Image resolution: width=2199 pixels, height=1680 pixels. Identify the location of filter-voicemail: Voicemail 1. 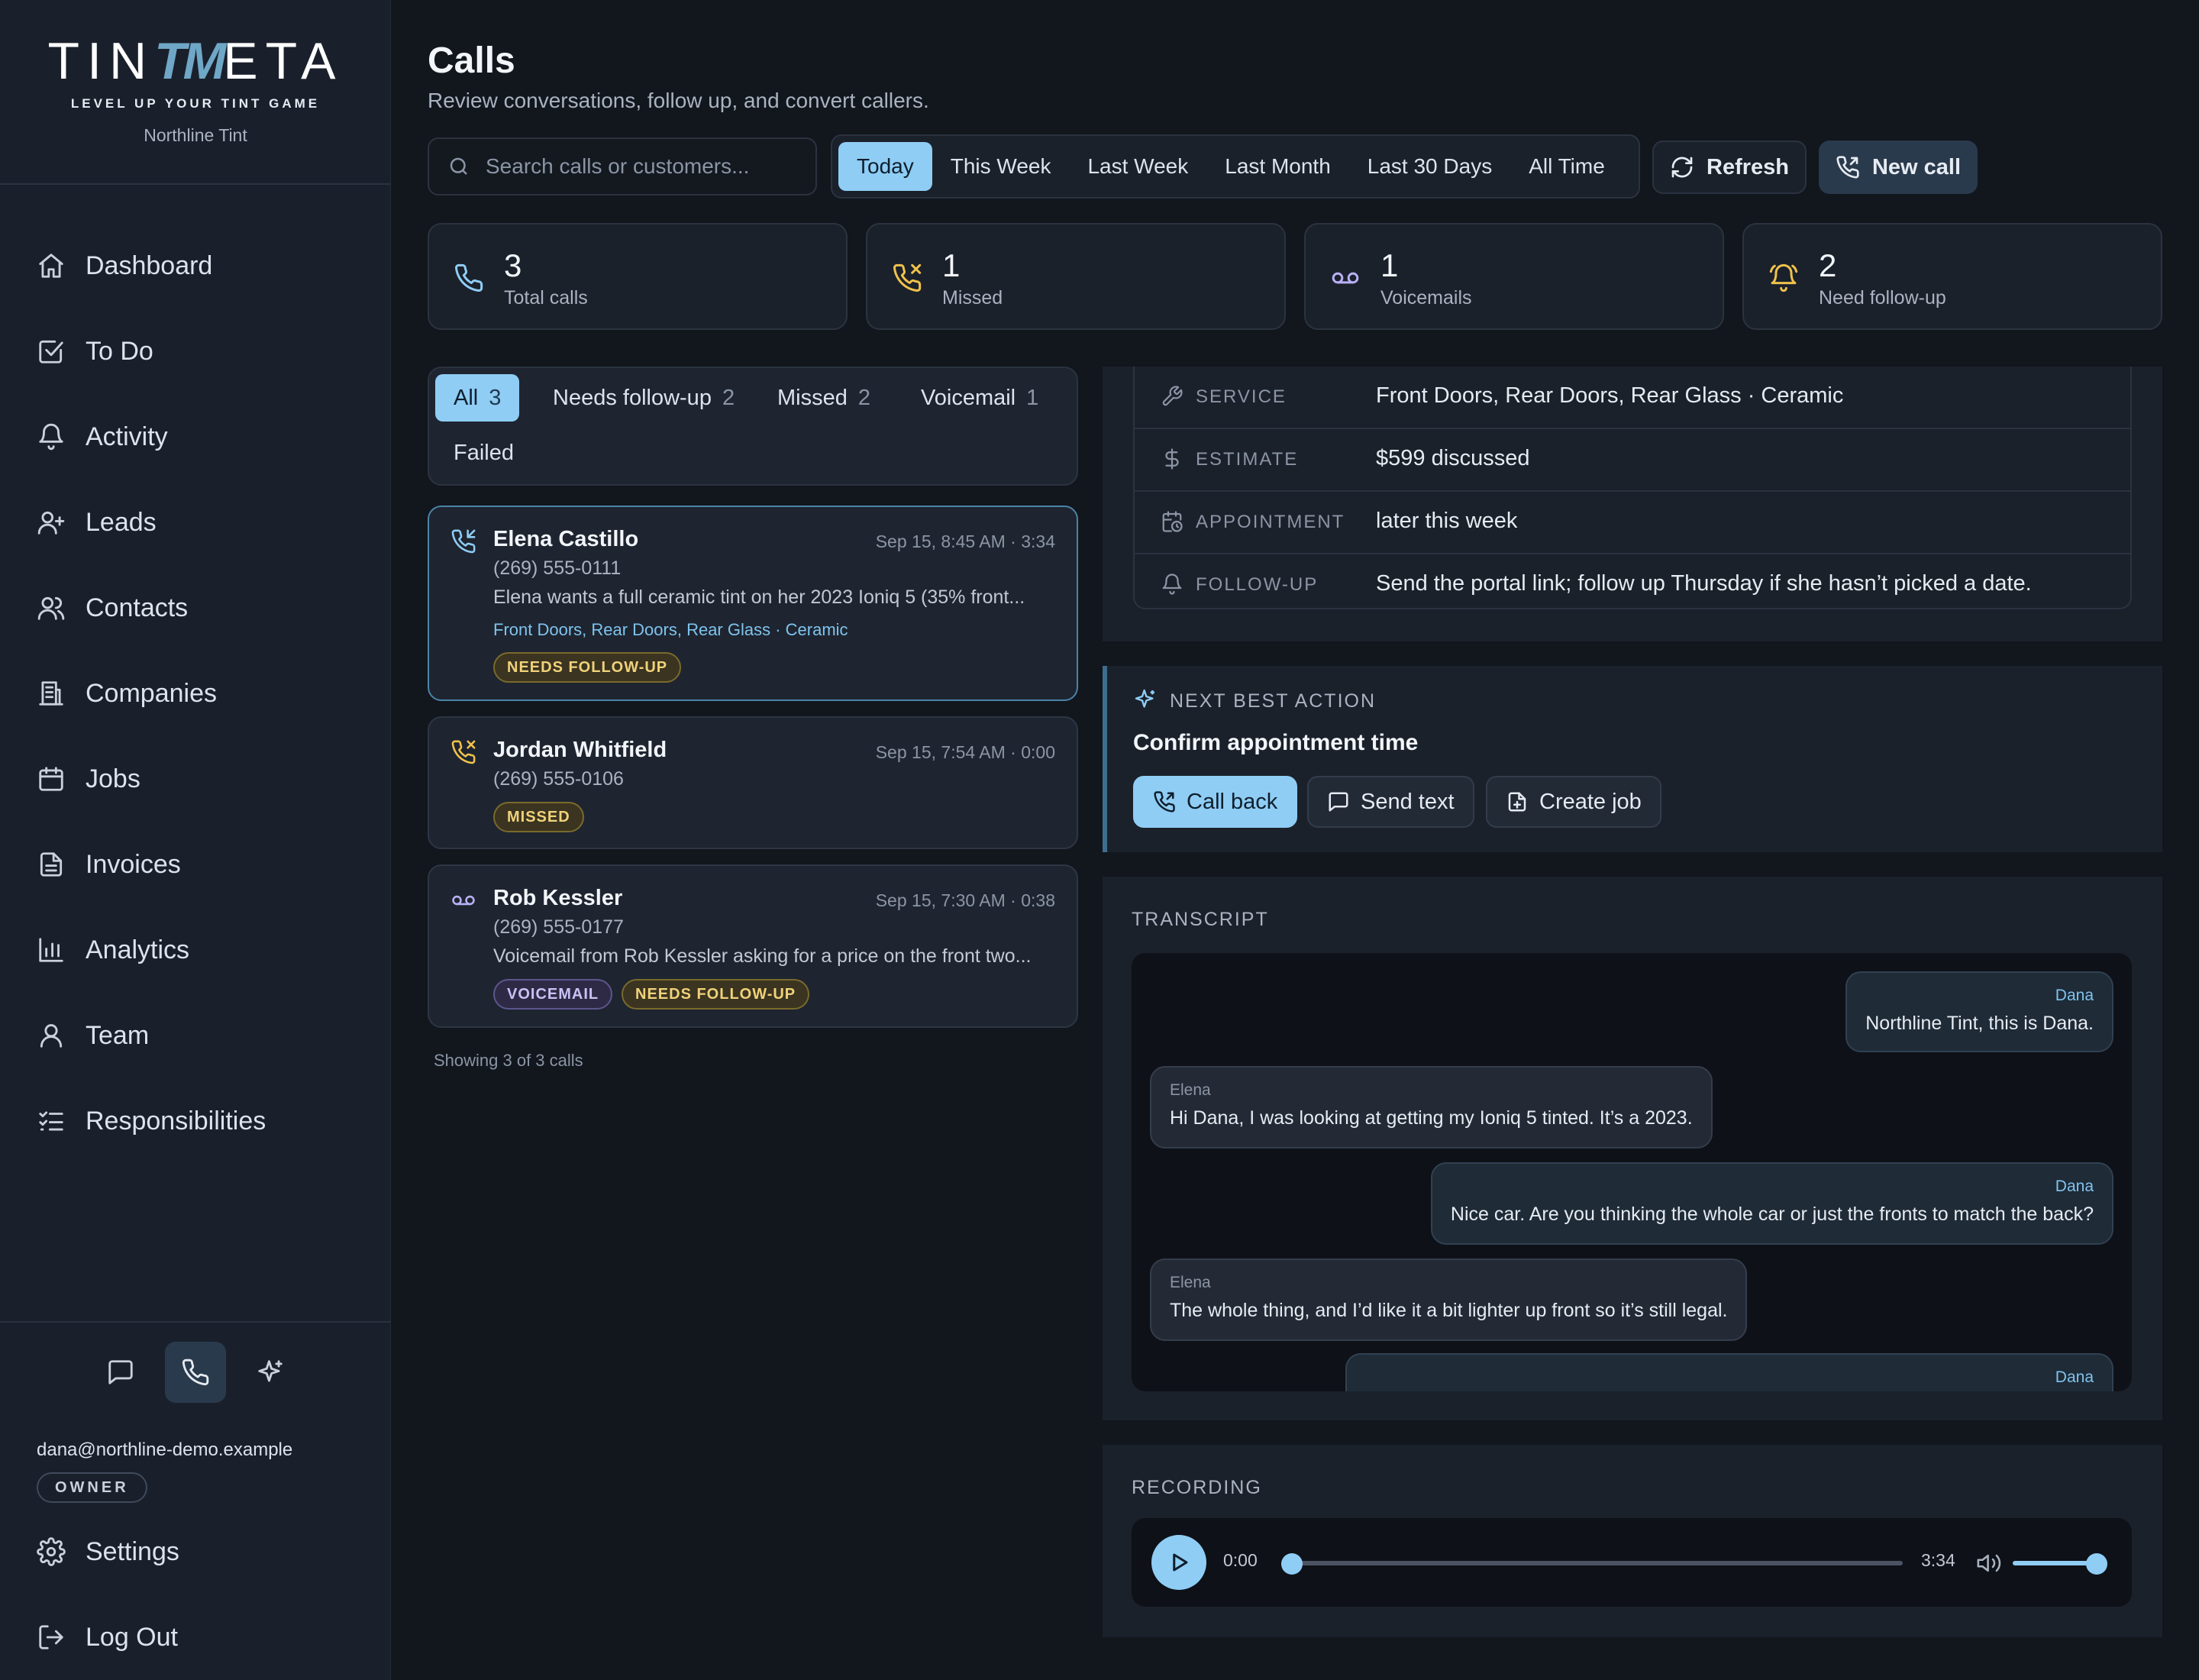
(980, 398).